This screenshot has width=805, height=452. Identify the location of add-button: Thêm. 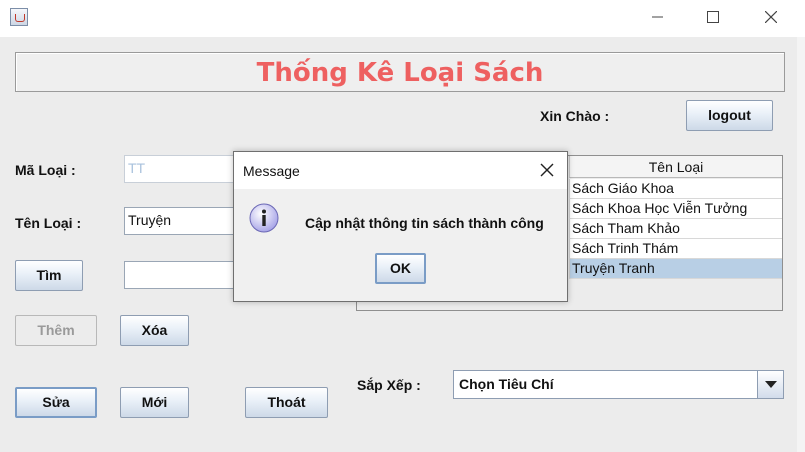
(56, 330).